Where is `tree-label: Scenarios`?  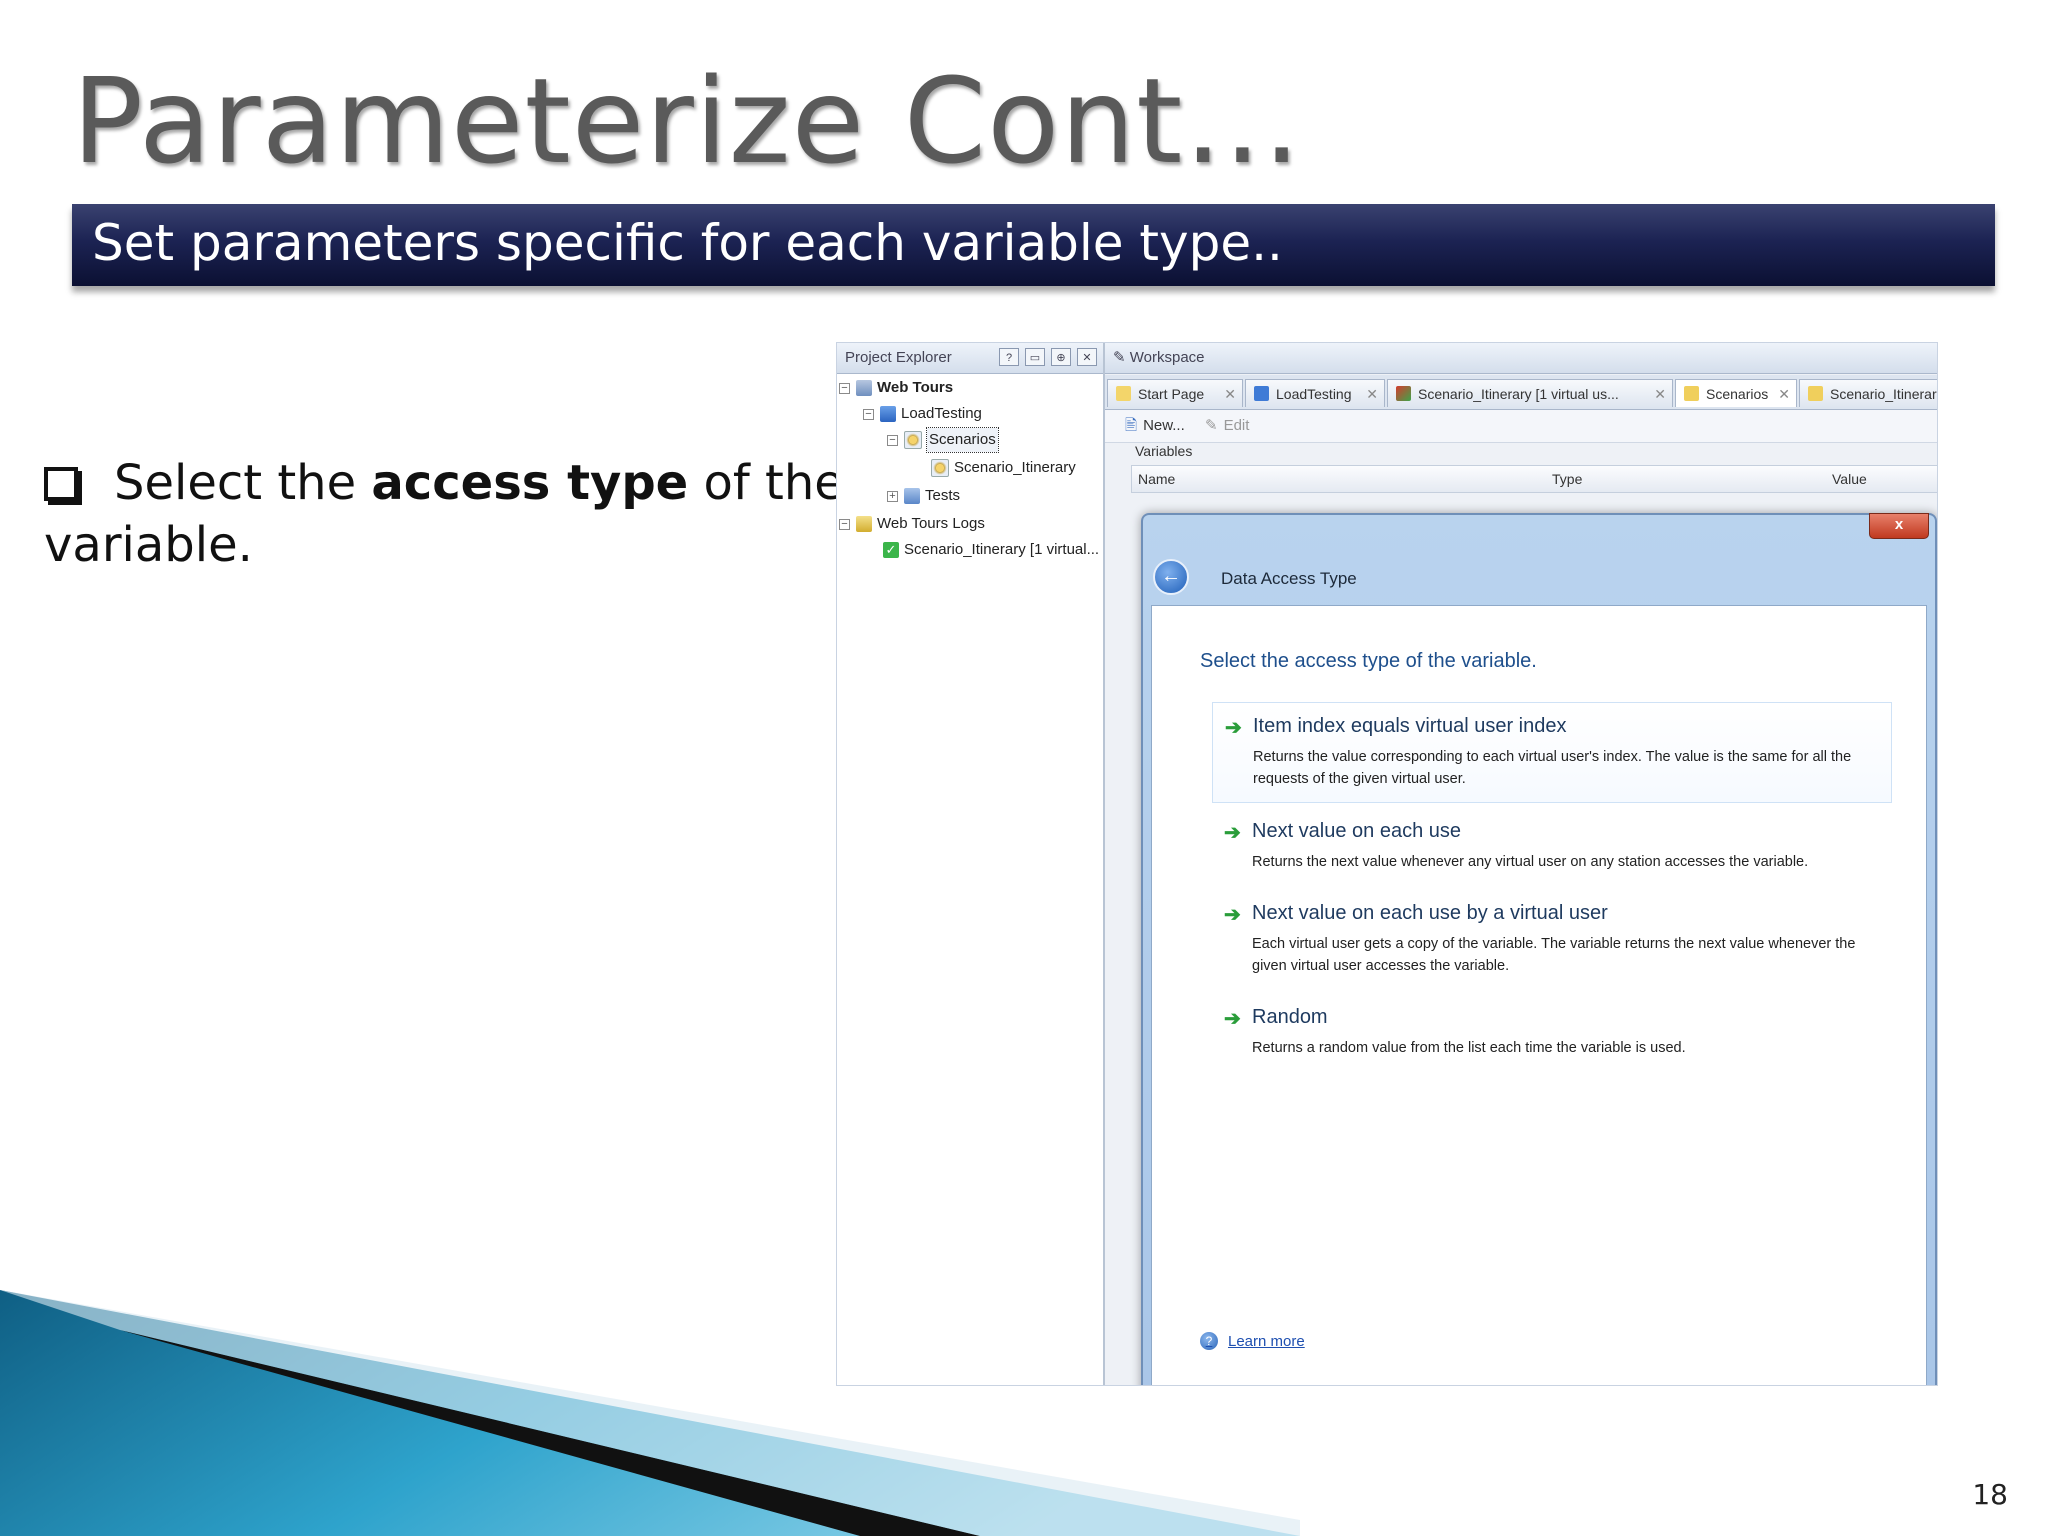 tree-label: Scenarios is located at coordinates (962, 440).